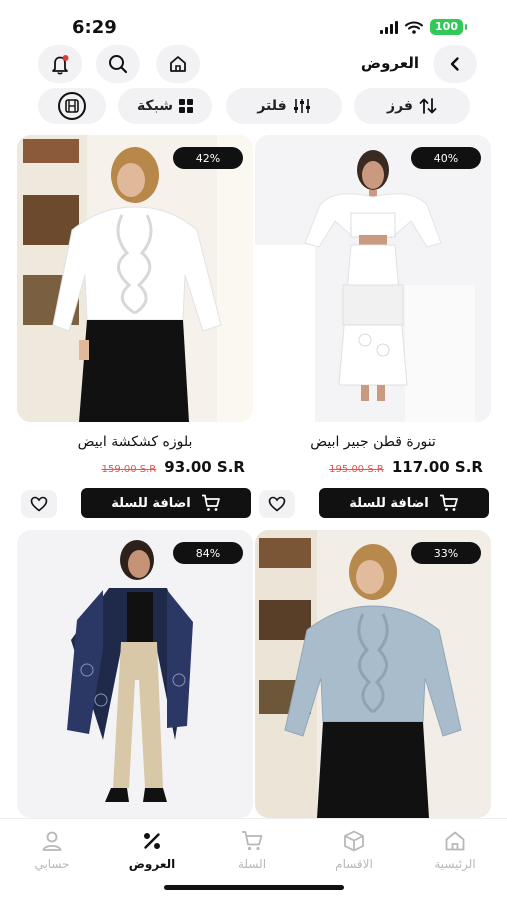 This screenshot has width=507, height=900. I want to click on sliders-icon, so click(301, 106).